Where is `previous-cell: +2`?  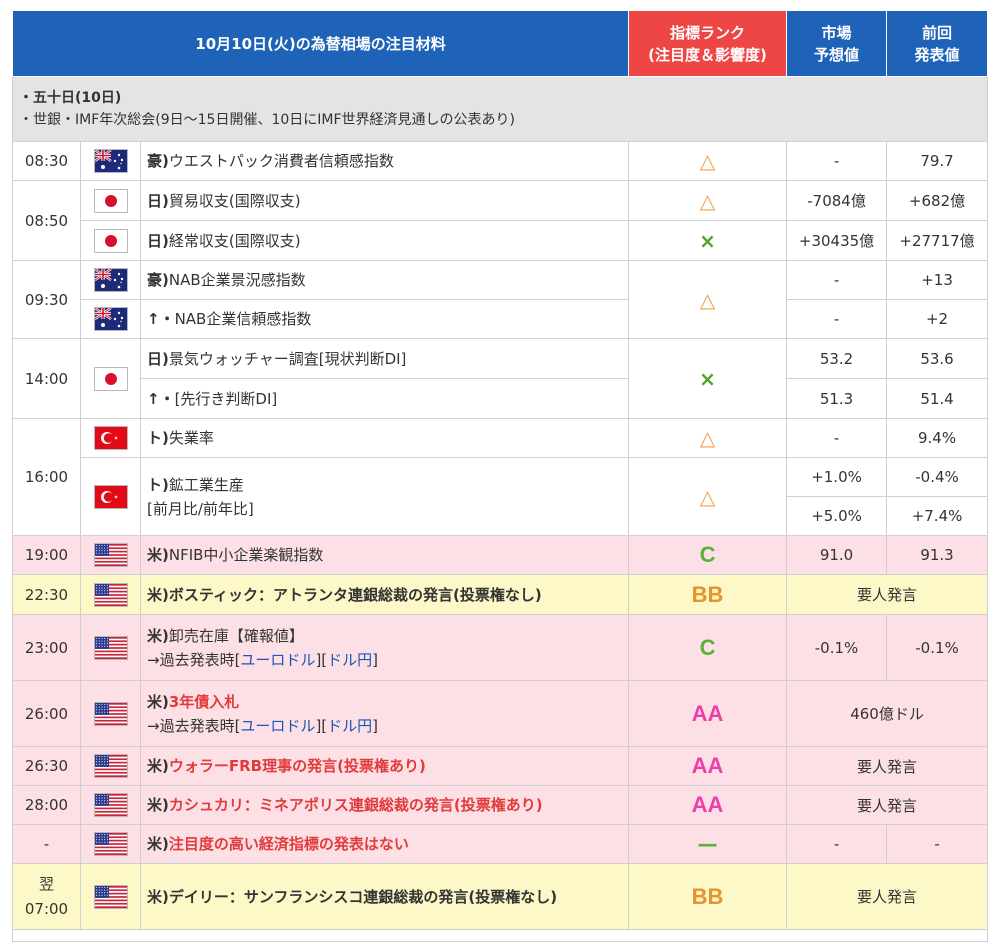
previous-cell: +2 is located at coordinates (937, 319).